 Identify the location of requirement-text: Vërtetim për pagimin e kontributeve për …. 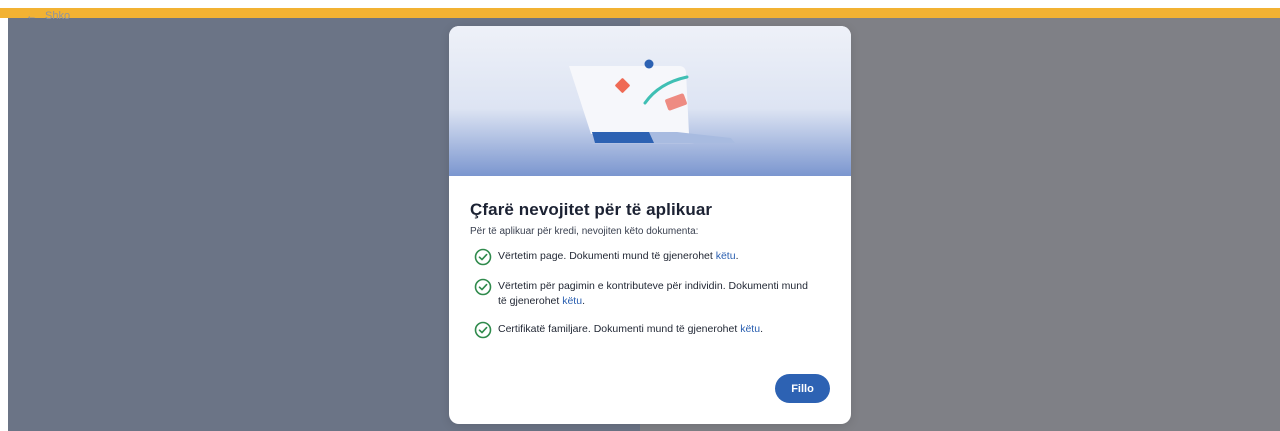
(658, 294).